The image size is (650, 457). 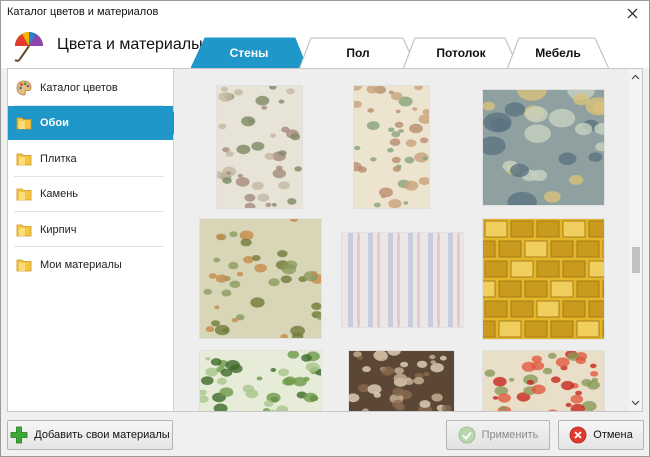 What do you see at coordinates (102, 435) in the screenshot?
I see `button-label: Добавить свои материалы` at bounding box center [102, 435].